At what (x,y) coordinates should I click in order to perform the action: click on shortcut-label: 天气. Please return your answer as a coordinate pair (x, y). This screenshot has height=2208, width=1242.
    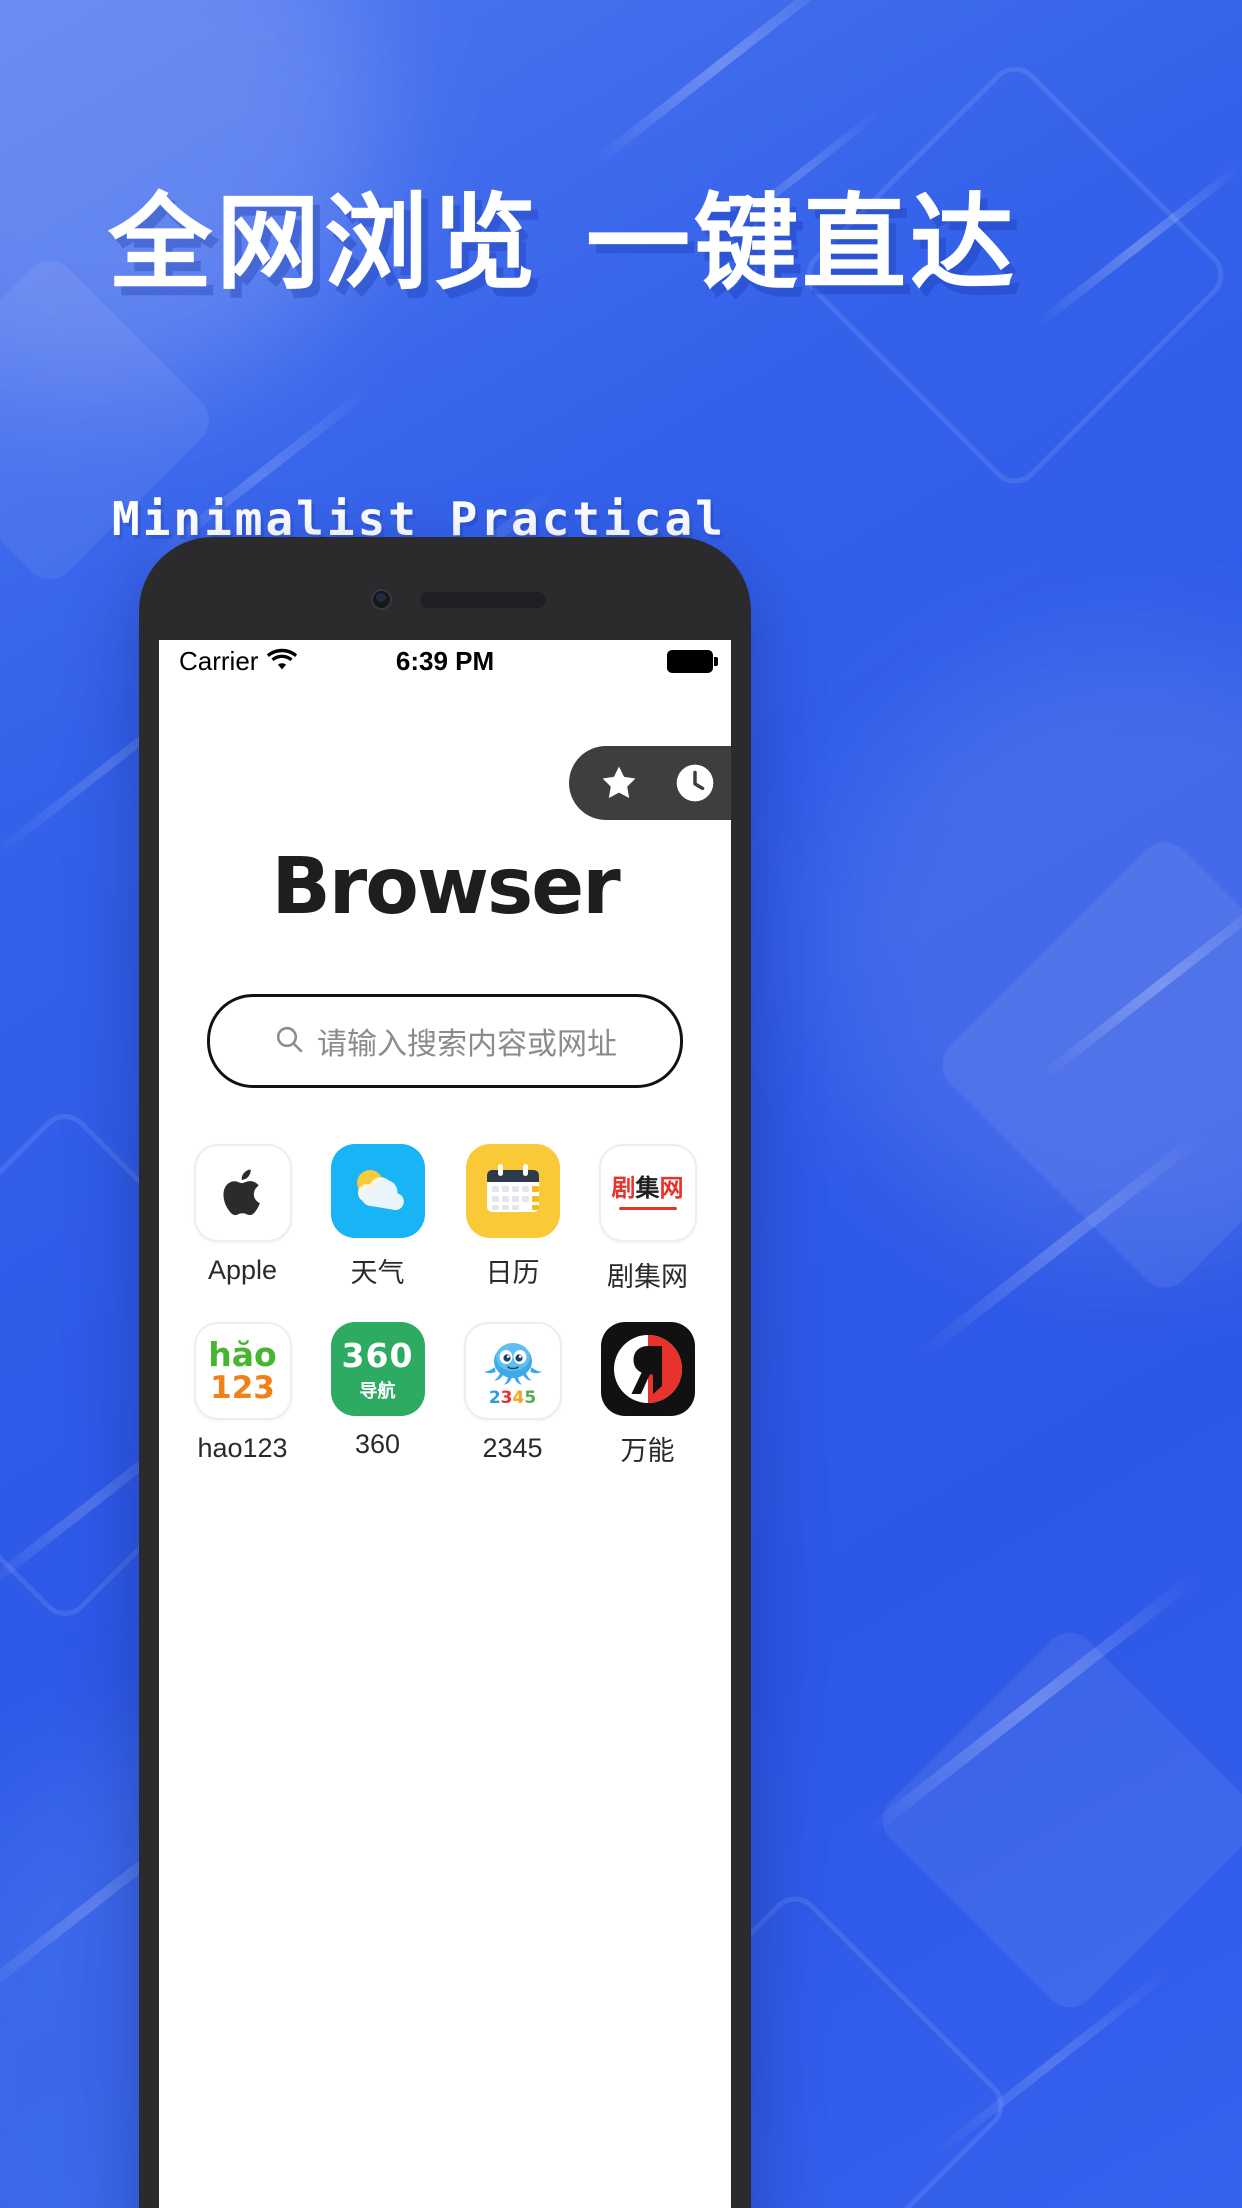
    Looking at the image, I should click on (377, 1273).